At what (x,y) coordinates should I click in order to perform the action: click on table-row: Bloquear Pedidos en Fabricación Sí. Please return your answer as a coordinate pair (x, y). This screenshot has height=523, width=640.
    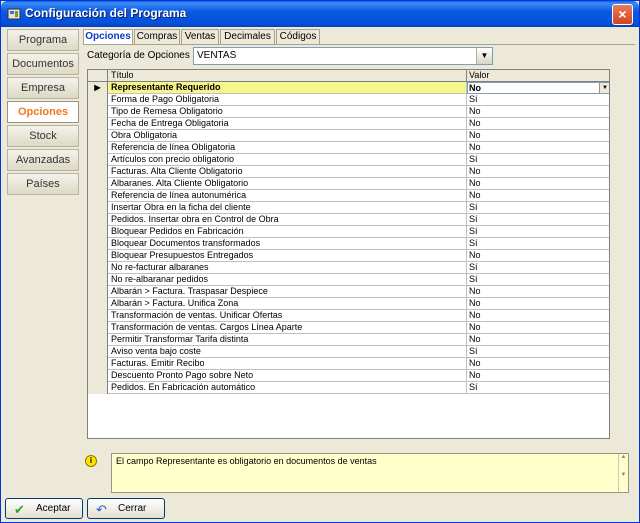
    Looking at the image, I should click on (348, 232).